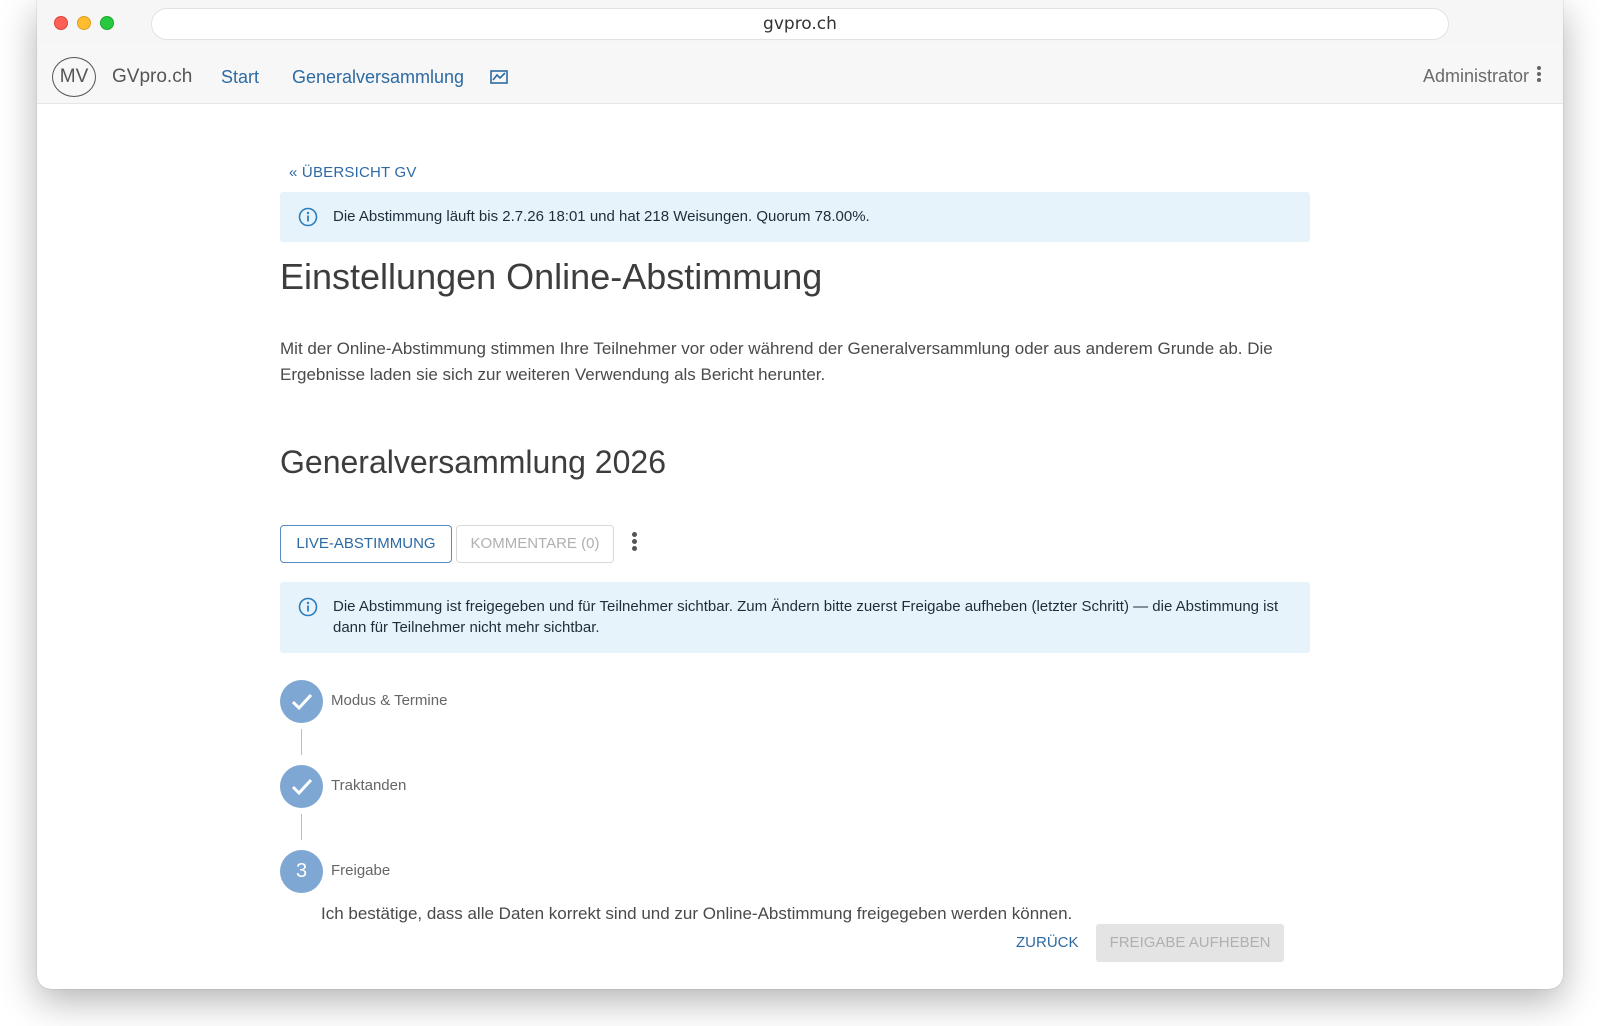  Describe the element at coordinates (107, 23) in the screenshot. I see `maximize-window-button` at that location.